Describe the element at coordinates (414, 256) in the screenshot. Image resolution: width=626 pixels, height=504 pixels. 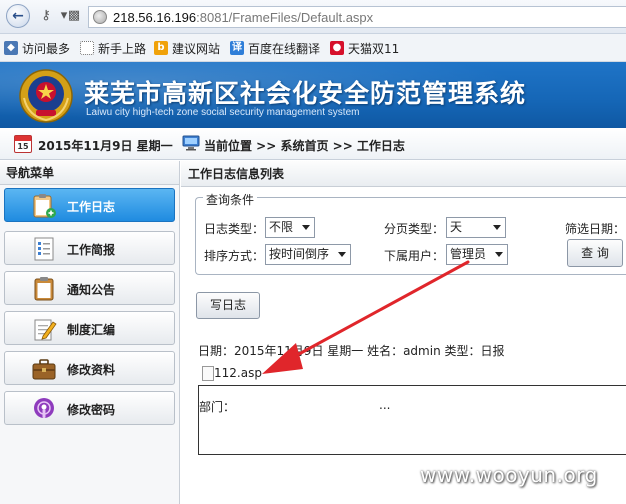
I see `sub-user-label: 下属用户：` at that location.